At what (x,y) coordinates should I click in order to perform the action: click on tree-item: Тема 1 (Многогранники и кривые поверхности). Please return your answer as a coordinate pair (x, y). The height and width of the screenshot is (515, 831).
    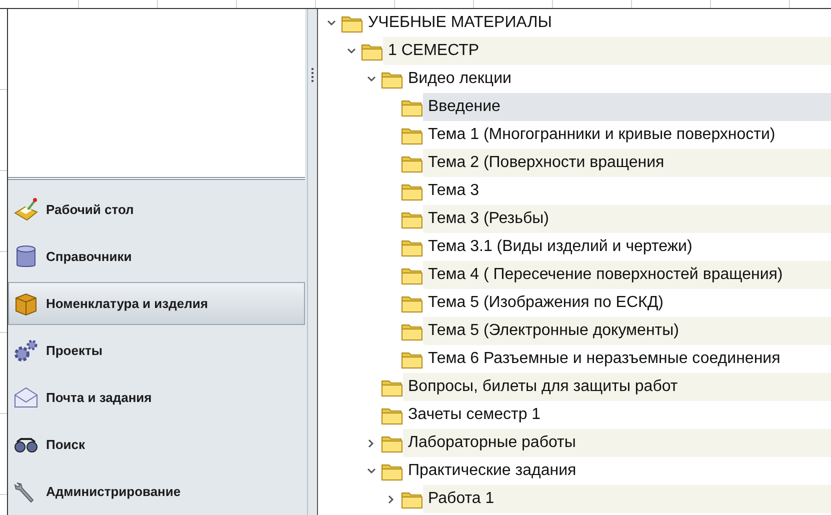
    Looking at the image, I should click on (627, 135).